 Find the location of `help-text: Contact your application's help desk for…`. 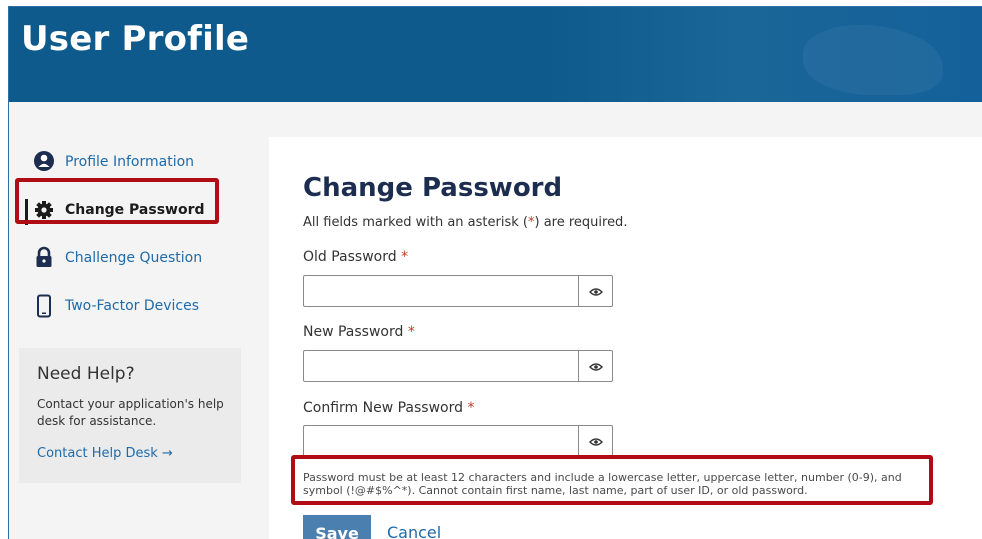

help-text: Contact your application's help desk for… is located at coordinates (130, 412).